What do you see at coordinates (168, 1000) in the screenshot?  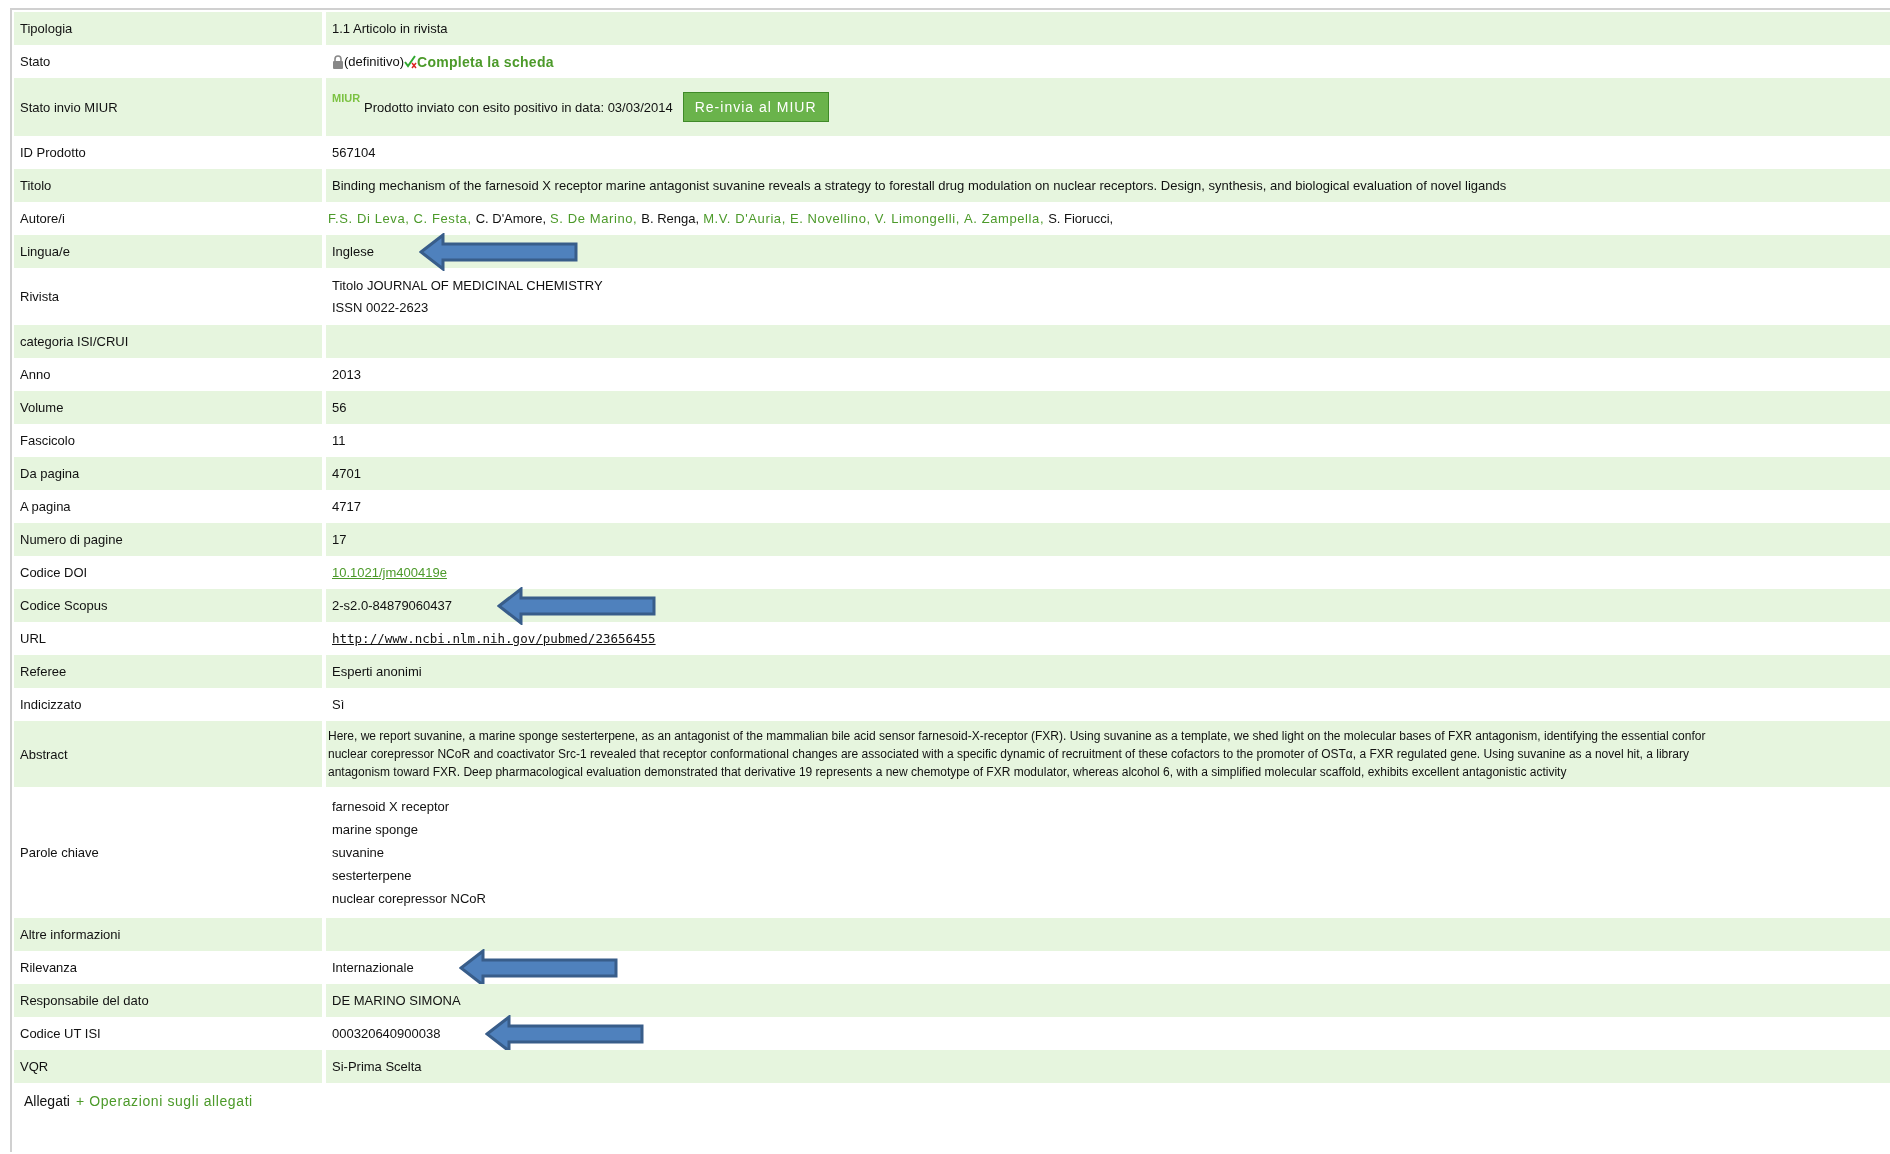 I see `field-label: Responsabile del dato` at bounding box center [168, 1000].